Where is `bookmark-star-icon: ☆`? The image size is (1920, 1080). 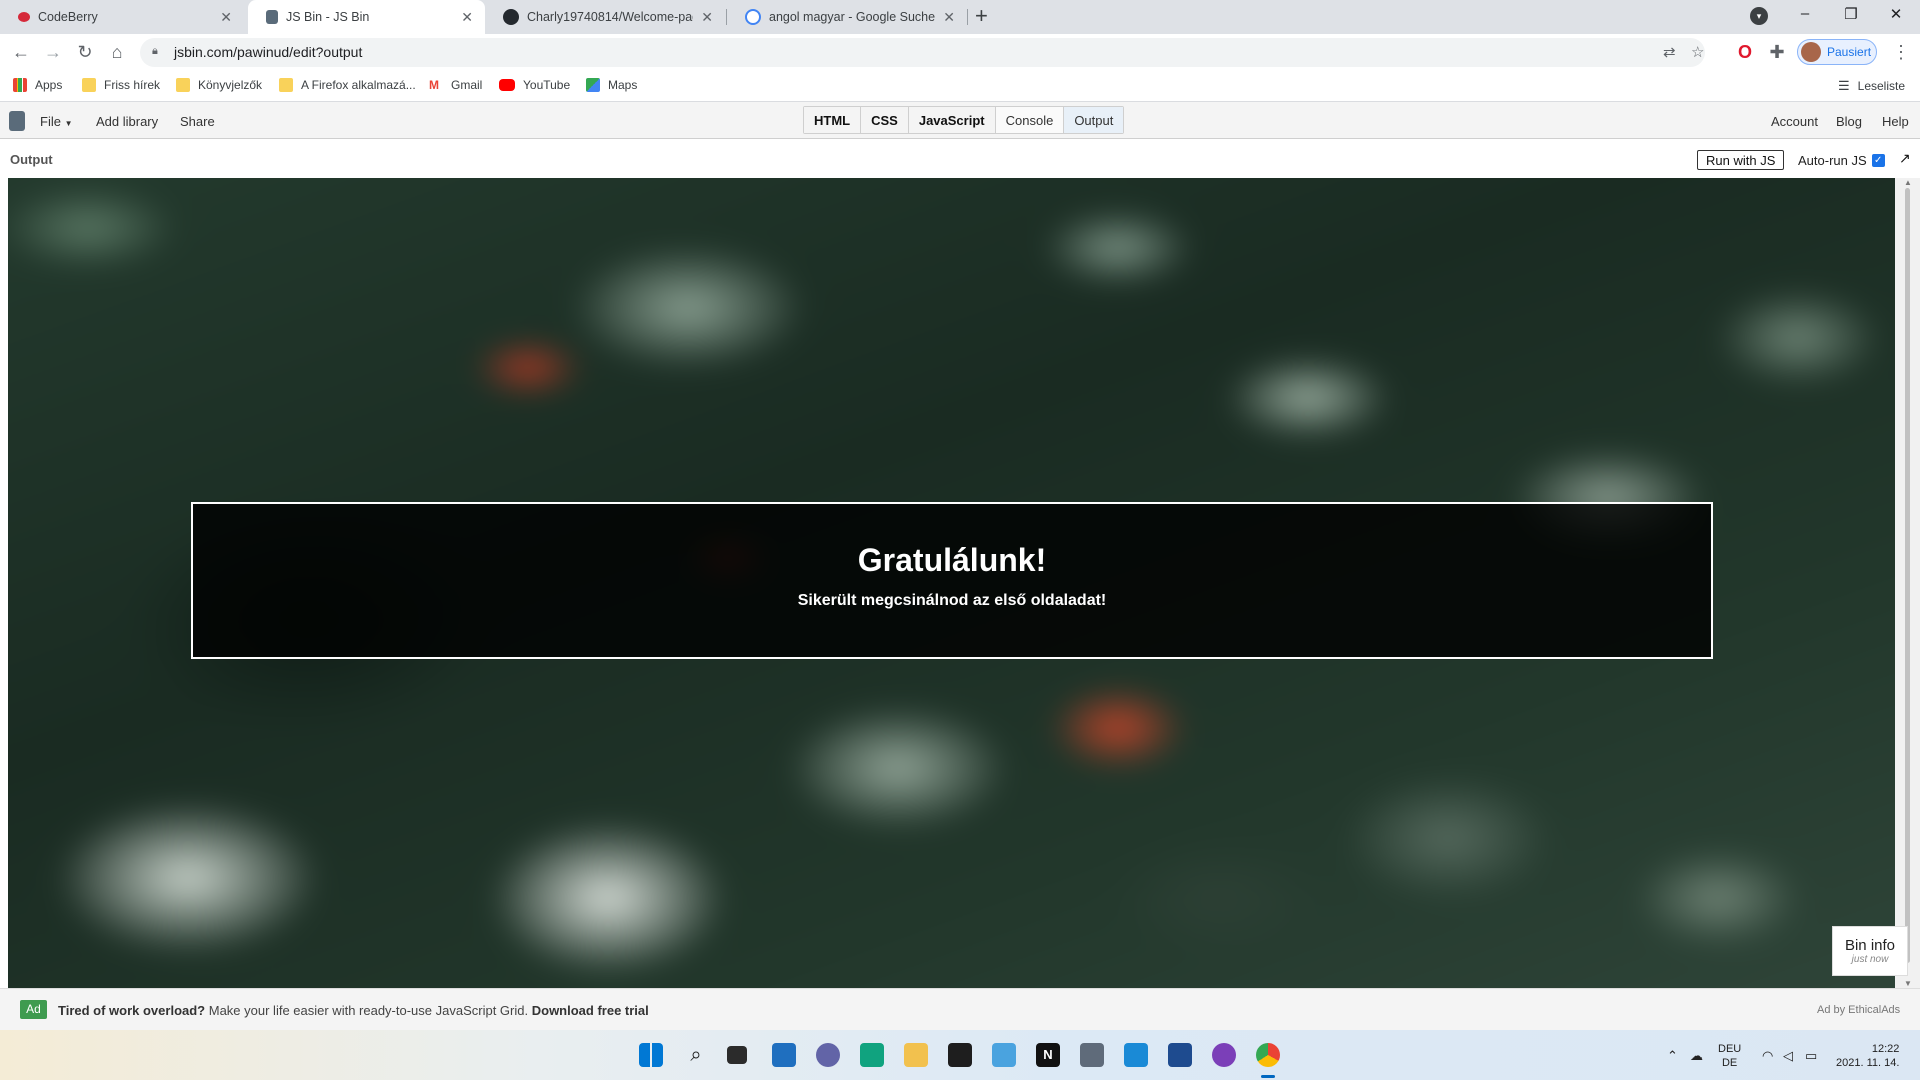
bookmark-star-icon: ☆ is located at coordinates (1697, 52).